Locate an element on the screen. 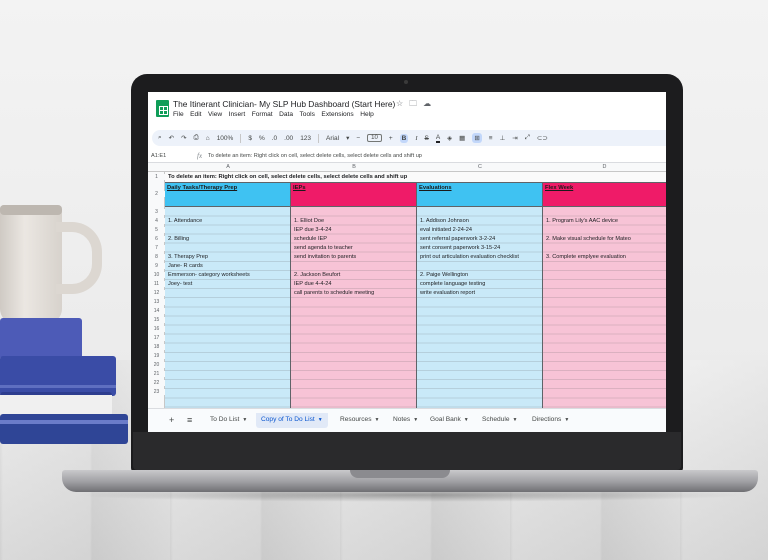 The image size is (768, 560). header-daily-tasks: Daily Tasks/Therapy Prep is located at coordinates (228, 195).